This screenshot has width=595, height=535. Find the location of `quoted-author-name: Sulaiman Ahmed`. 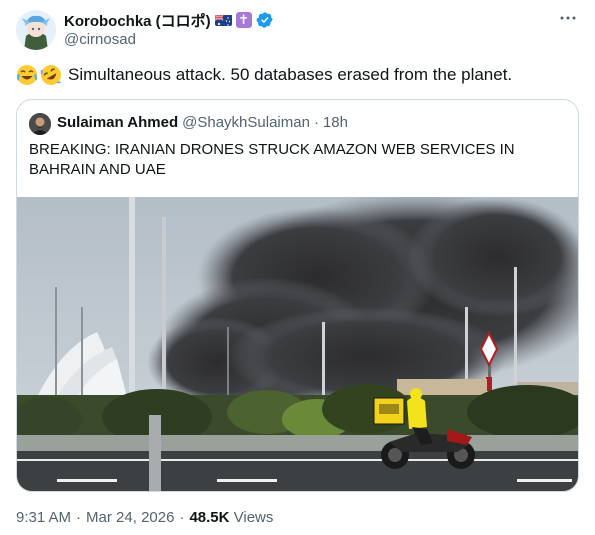

quoted-author-name: Sulaiman Ahmed is located at coordinates (117, 122).